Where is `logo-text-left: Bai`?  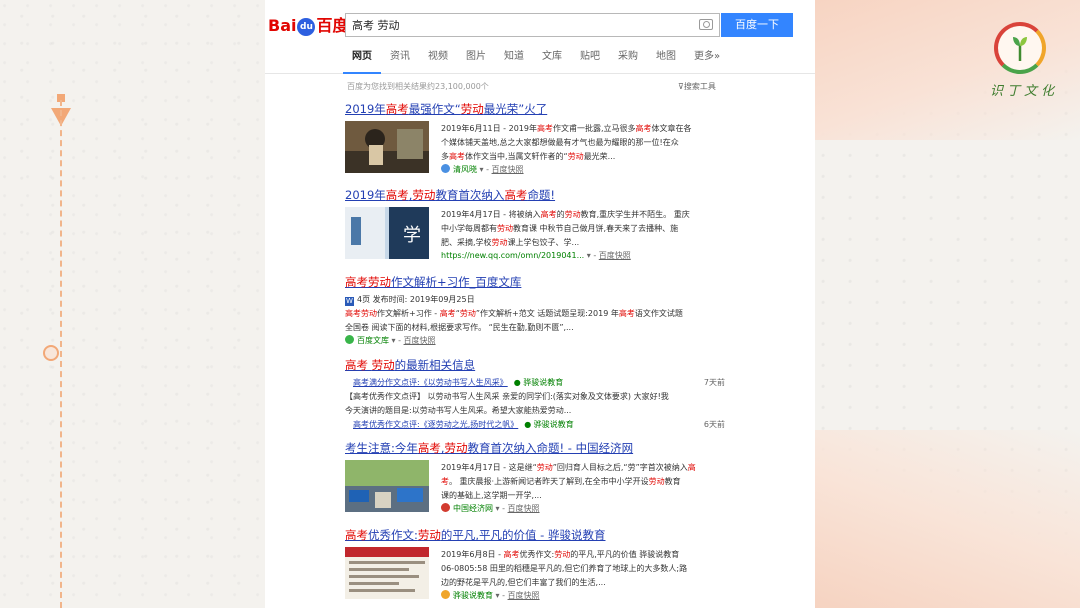
logo-text-left: Bai is located at coordinates (282, 25).